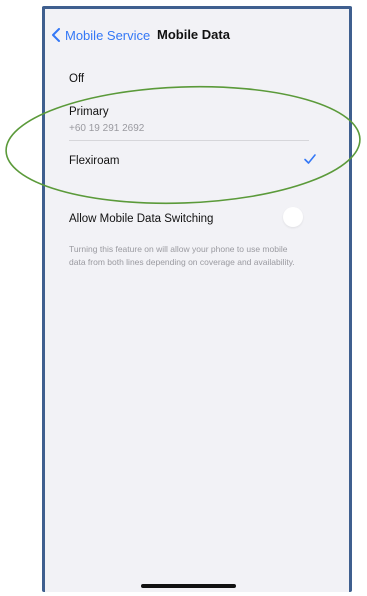  I want to click on option-primary: Primary, so click(189, 112).